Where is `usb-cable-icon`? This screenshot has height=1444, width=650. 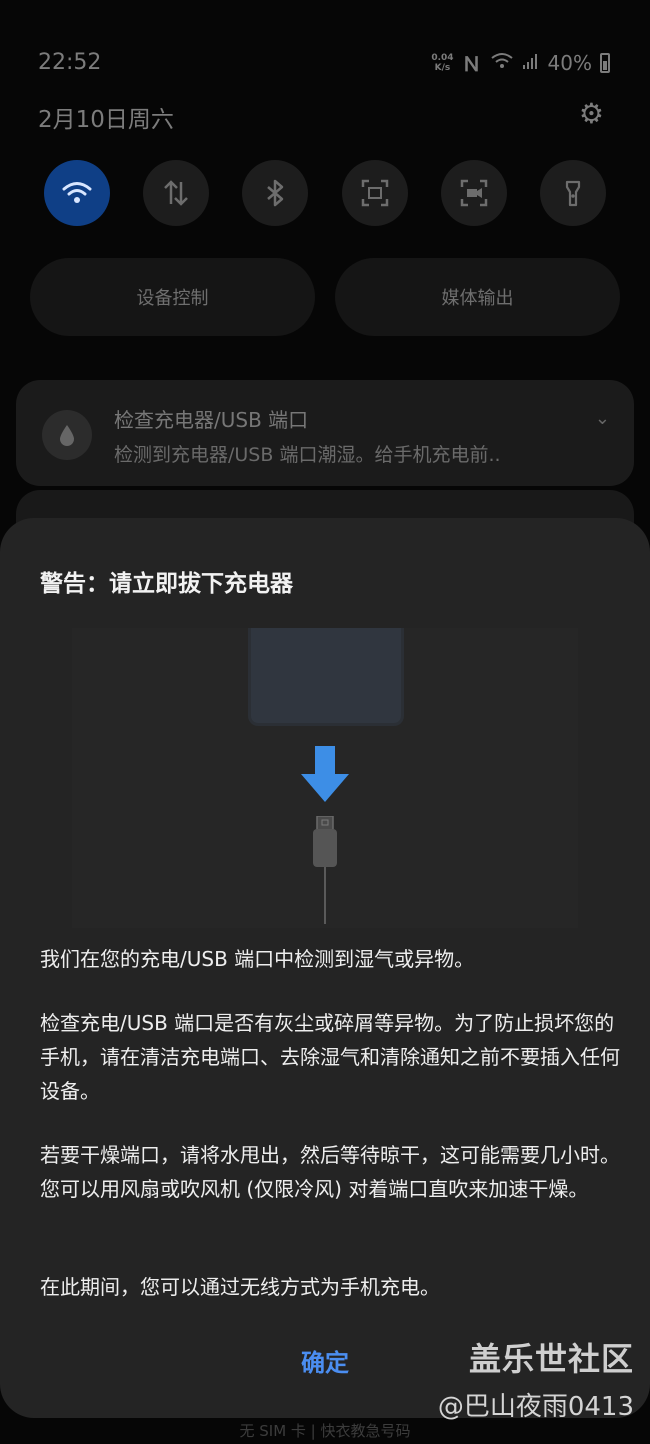
usb-cable-icon is located at coordinates (325, 870).